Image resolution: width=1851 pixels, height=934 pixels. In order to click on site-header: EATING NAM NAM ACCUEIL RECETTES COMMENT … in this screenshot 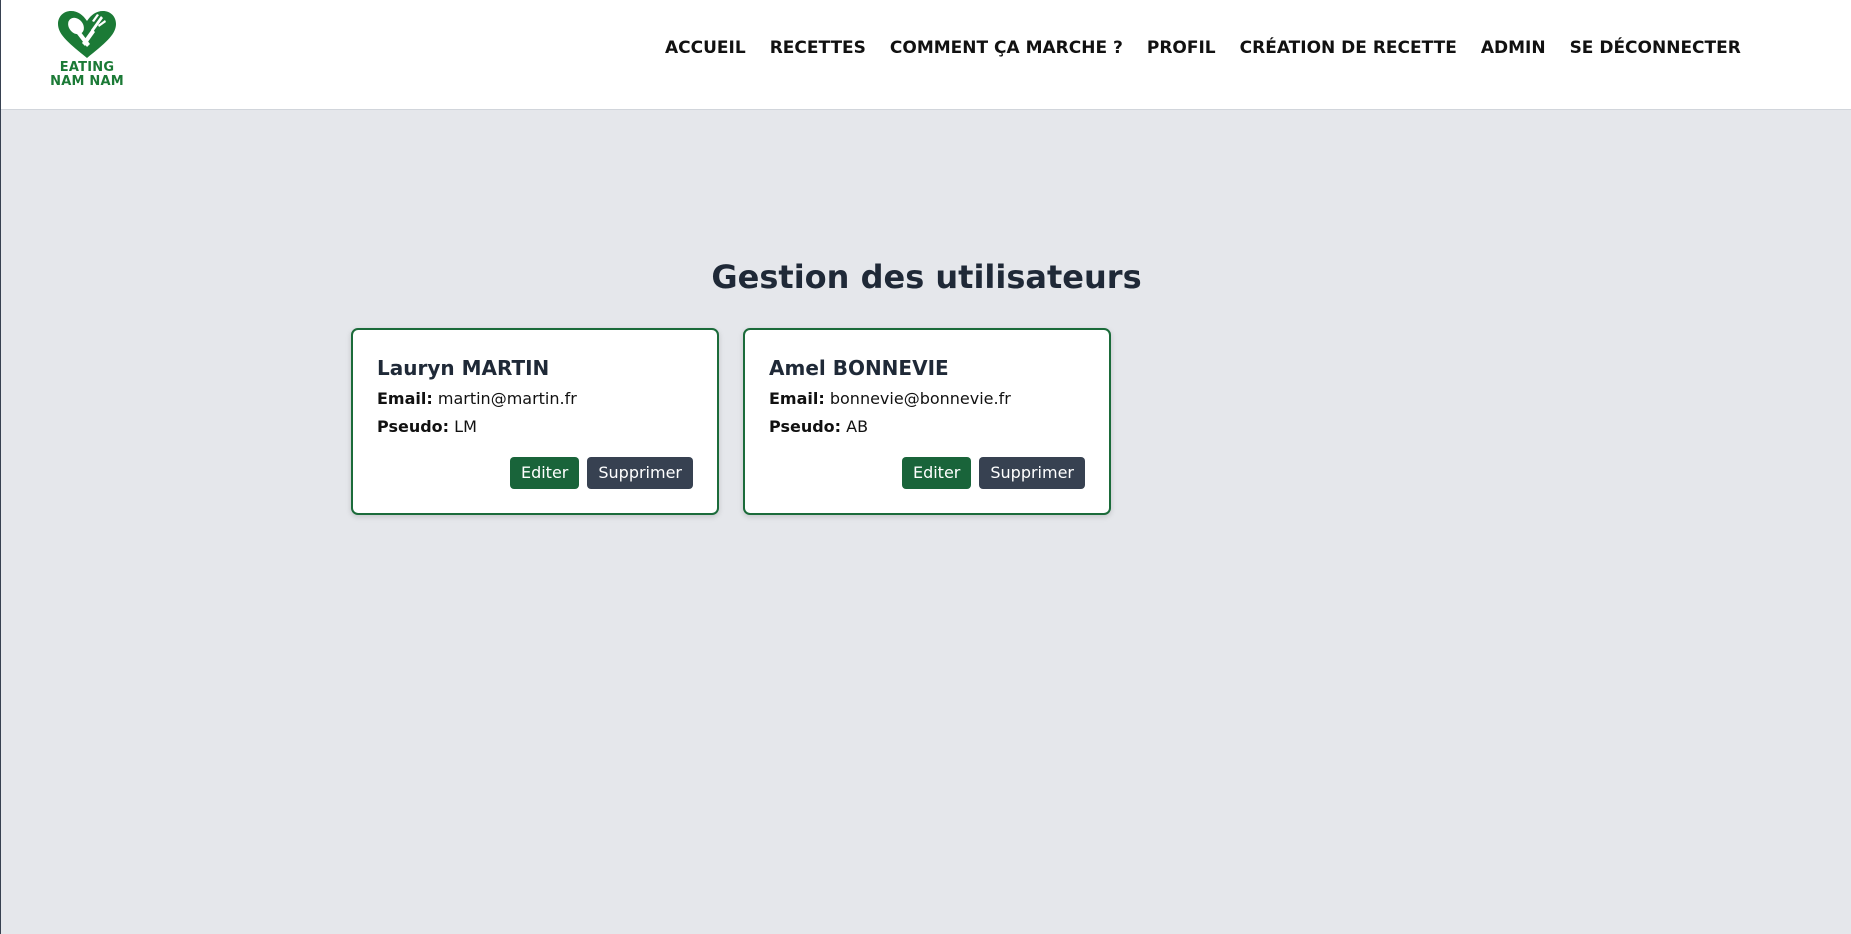, I will do `click(926, 55)`.